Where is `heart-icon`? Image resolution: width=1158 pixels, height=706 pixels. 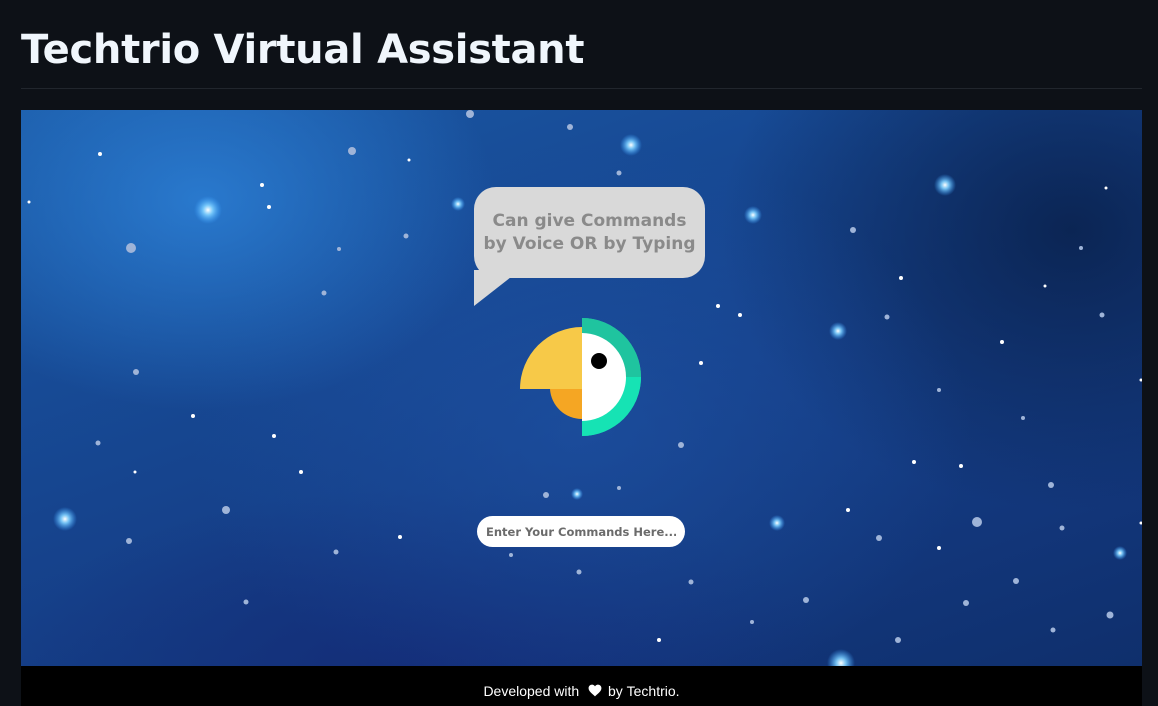 heart-icon is located at coordinates (595, 690).